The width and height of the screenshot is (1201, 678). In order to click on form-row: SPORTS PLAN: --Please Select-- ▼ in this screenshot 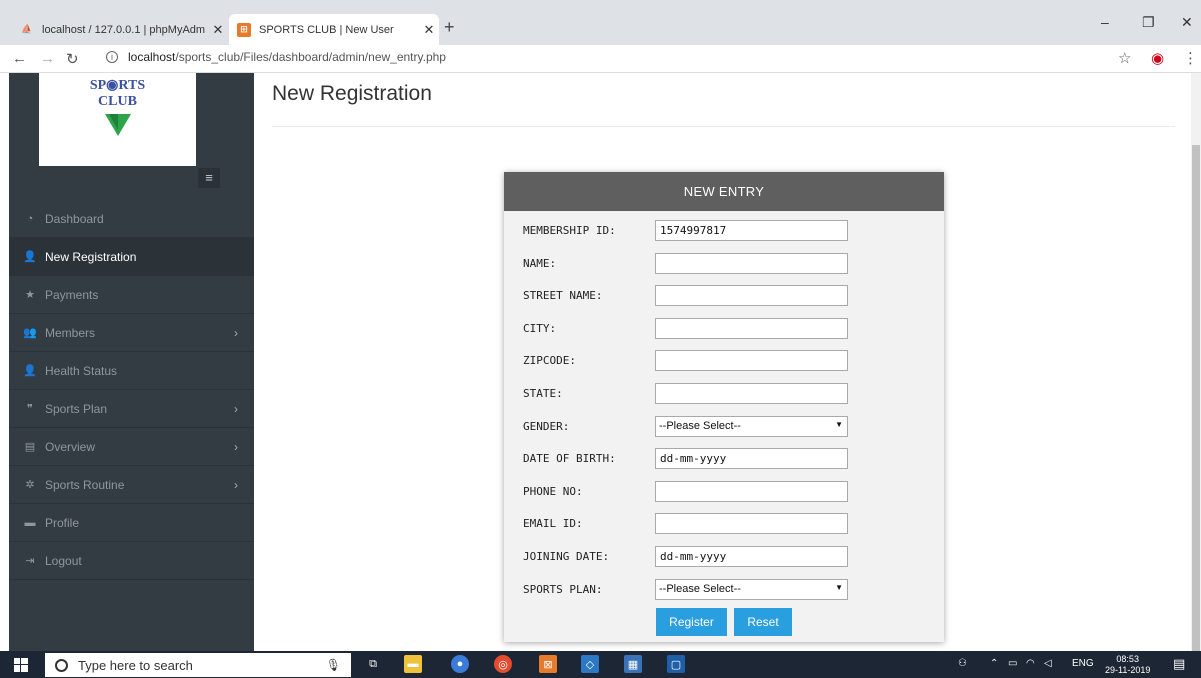, I will do `click(724, 589)`.